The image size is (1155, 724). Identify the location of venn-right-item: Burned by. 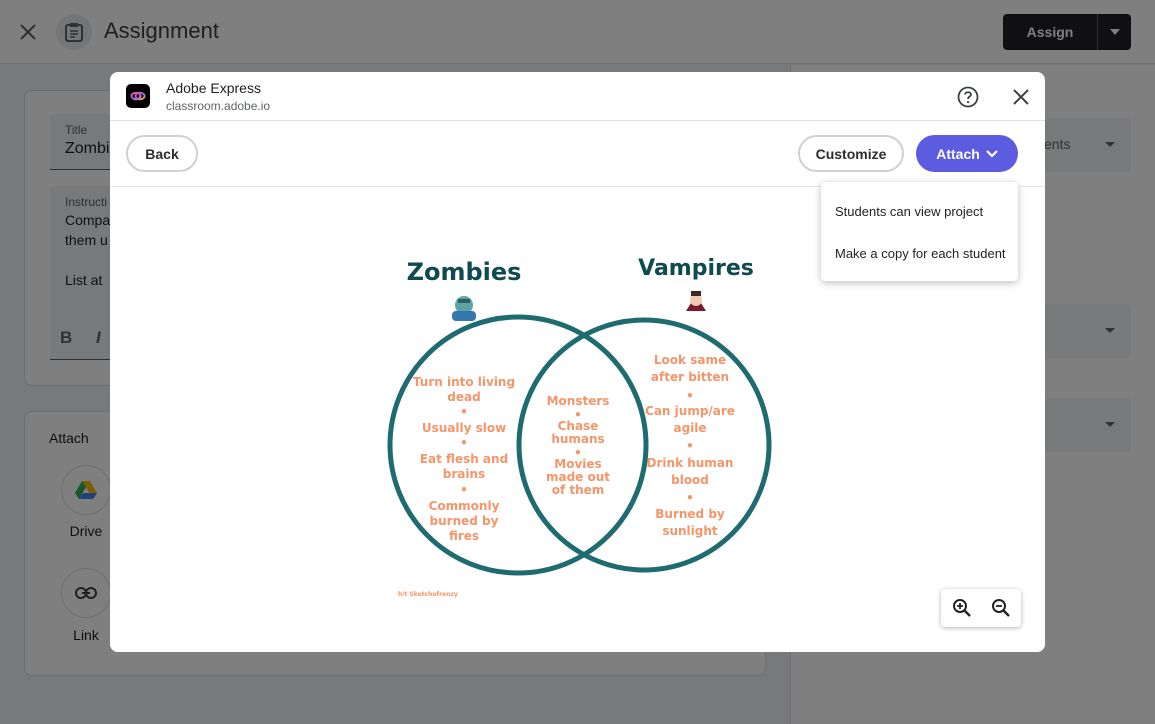
(690, 514).